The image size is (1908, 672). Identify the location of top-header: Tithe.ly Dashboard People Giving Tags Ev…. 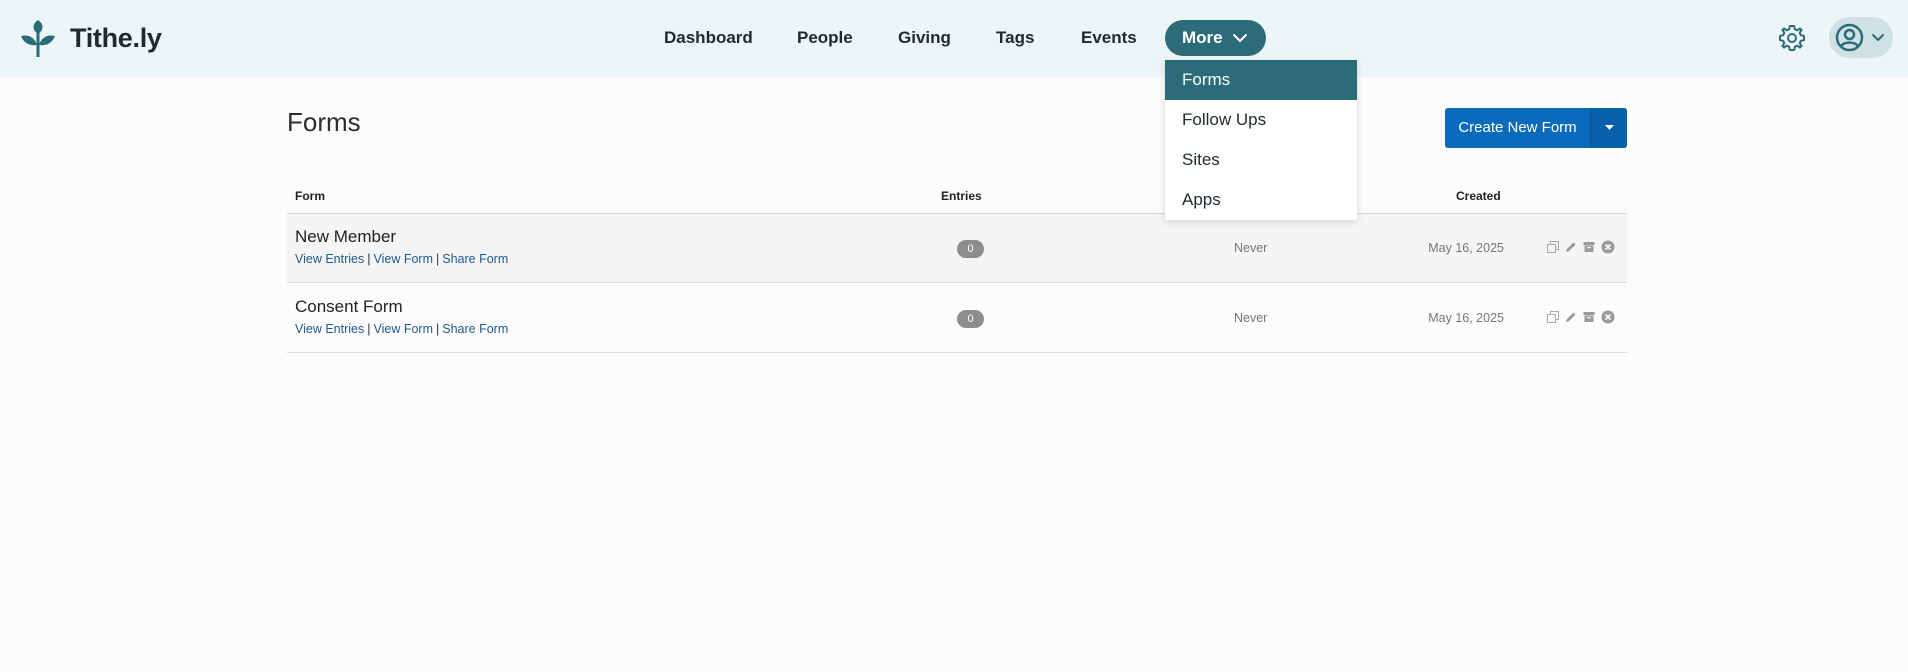
(954, 38).